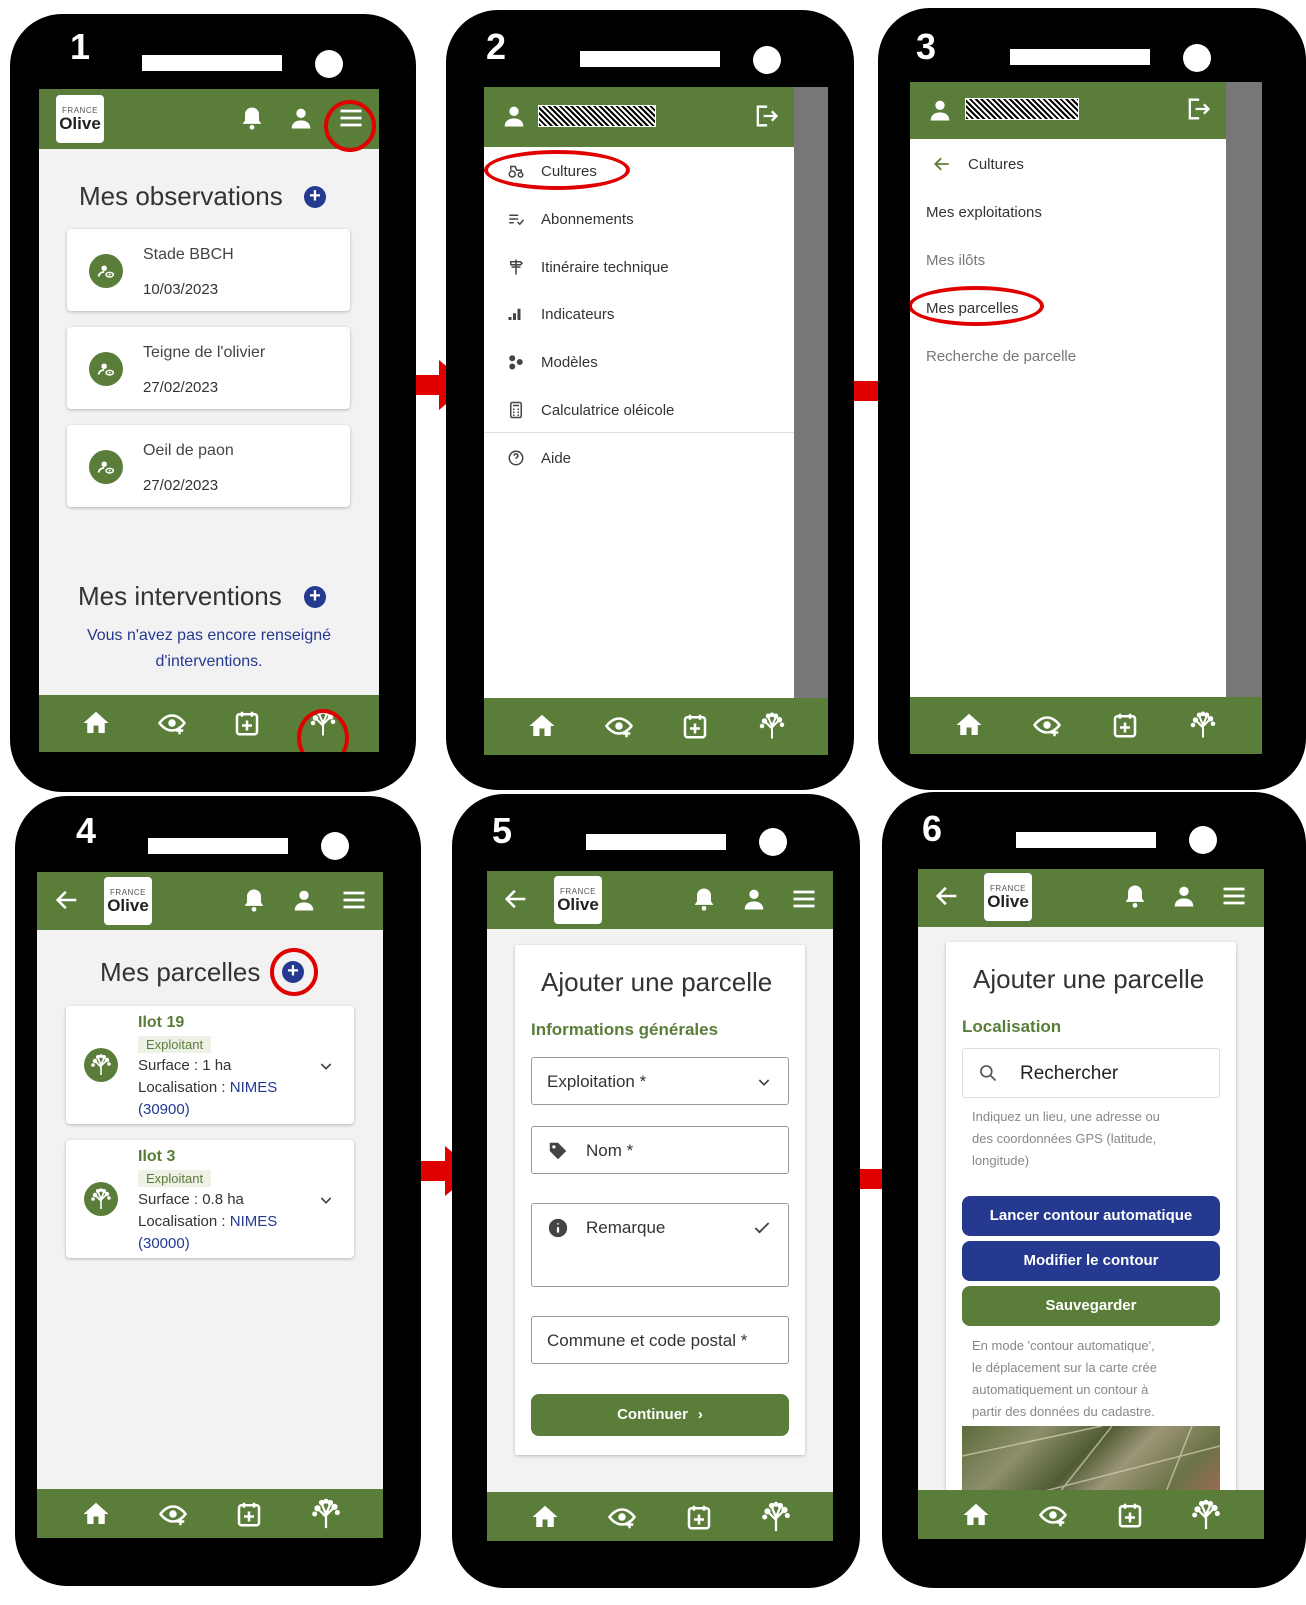  Describe the element at coordinates (1091, 1216) in the screenshot. I see `auto-contour-button: Lancer contour automatique` at that location.